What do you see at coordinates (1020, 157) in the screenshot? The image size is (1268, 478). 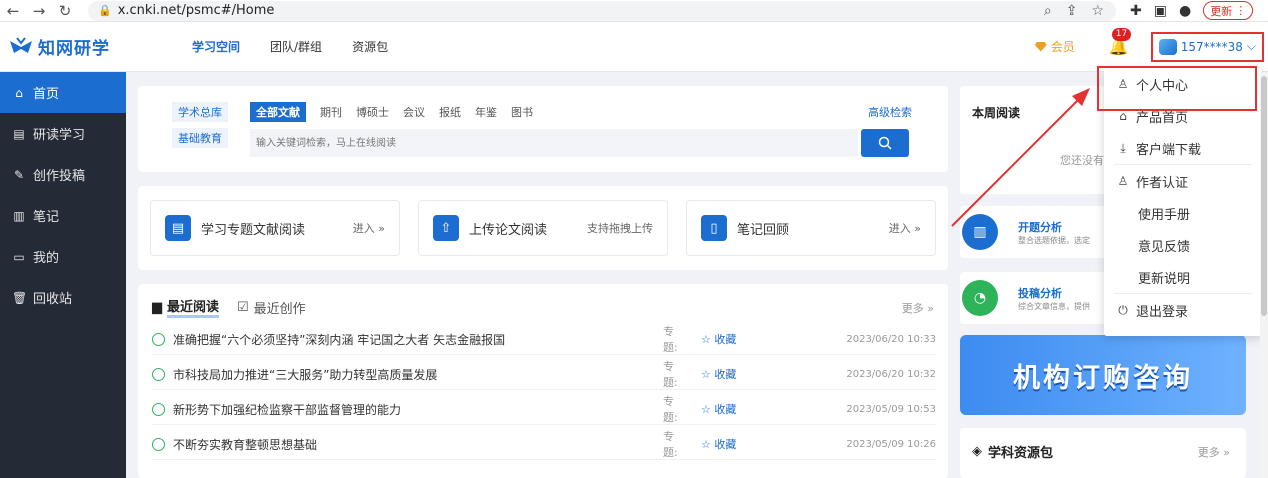 I see `annotation-arrow` at bounding box center [1020, 157].